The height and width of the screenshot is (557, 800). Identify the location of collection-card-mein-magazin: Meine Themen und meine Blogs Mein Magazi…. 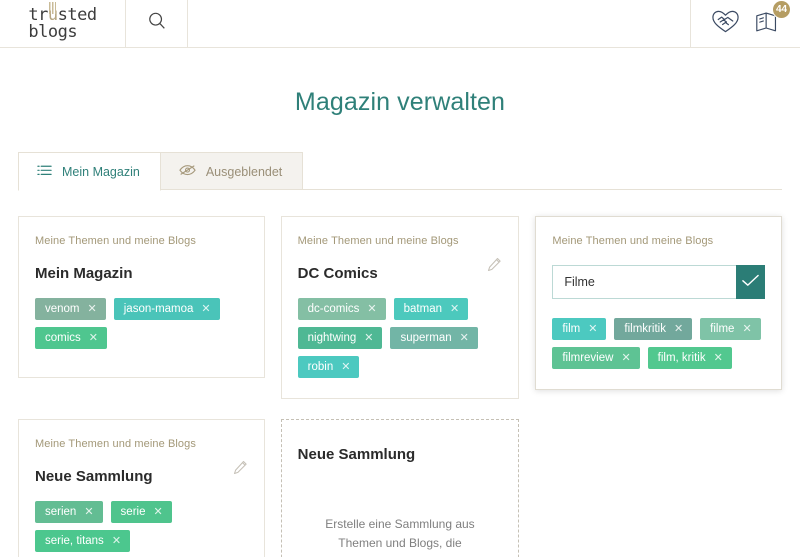
(141, 297).